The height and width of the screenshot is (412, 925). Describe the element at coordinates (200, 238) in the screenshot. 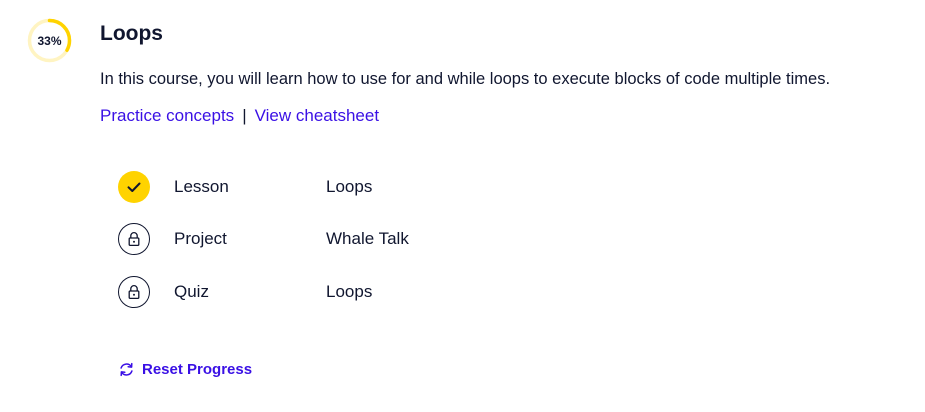

I see `content-item-type: Project` at that location.